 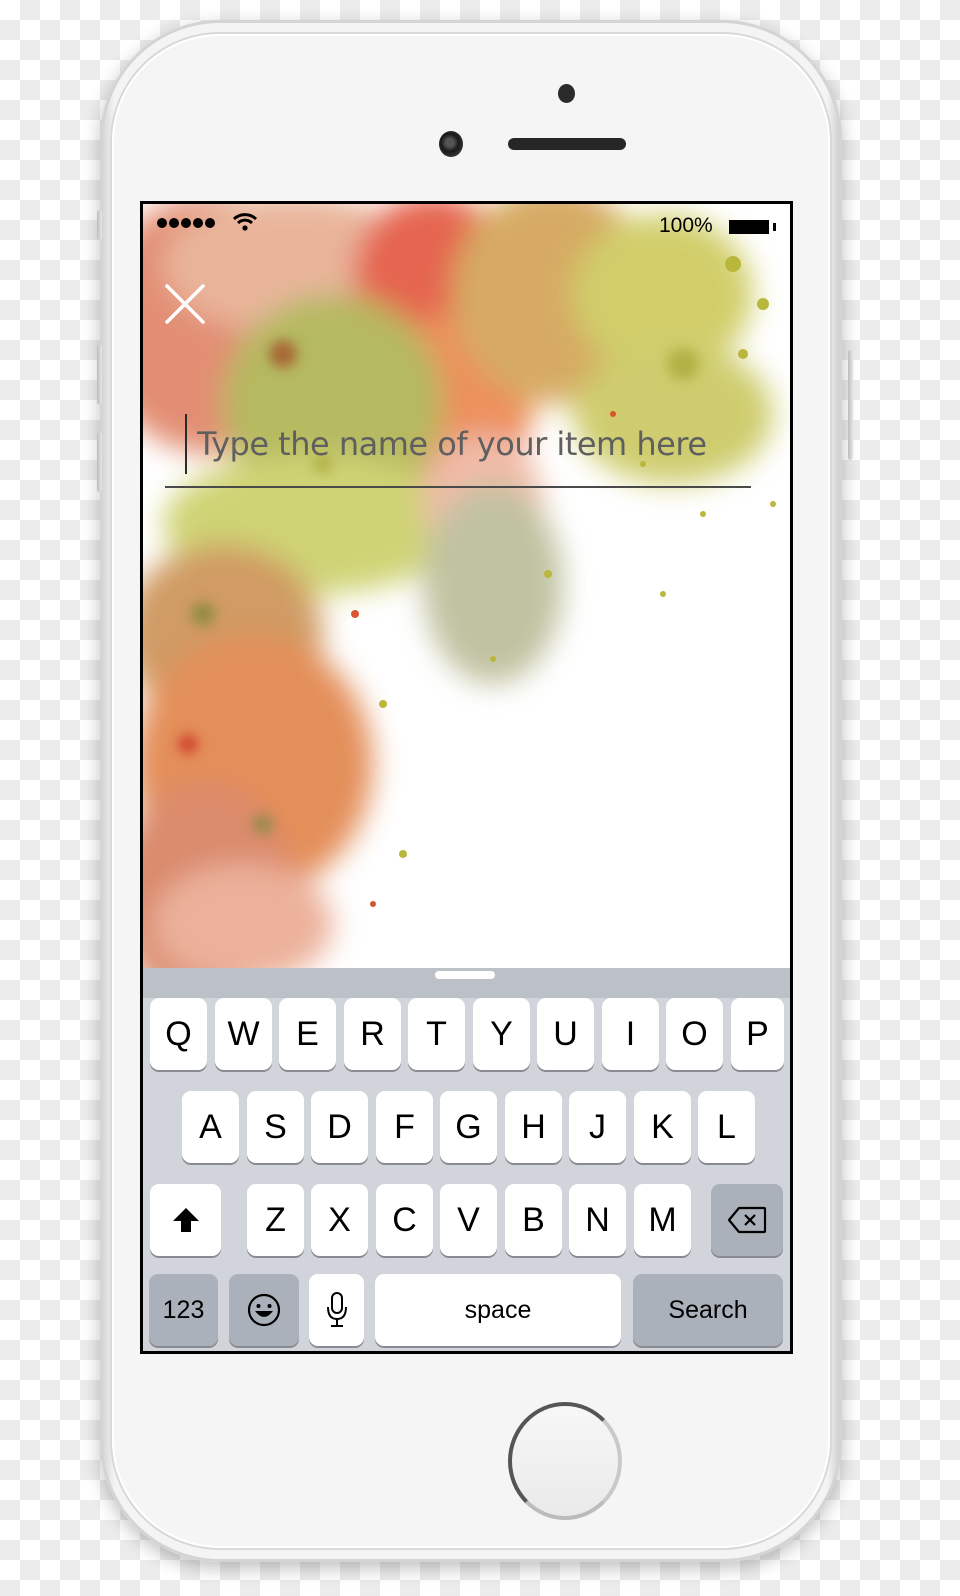 I want to click on battery-icon, so click(x=749, y=227).